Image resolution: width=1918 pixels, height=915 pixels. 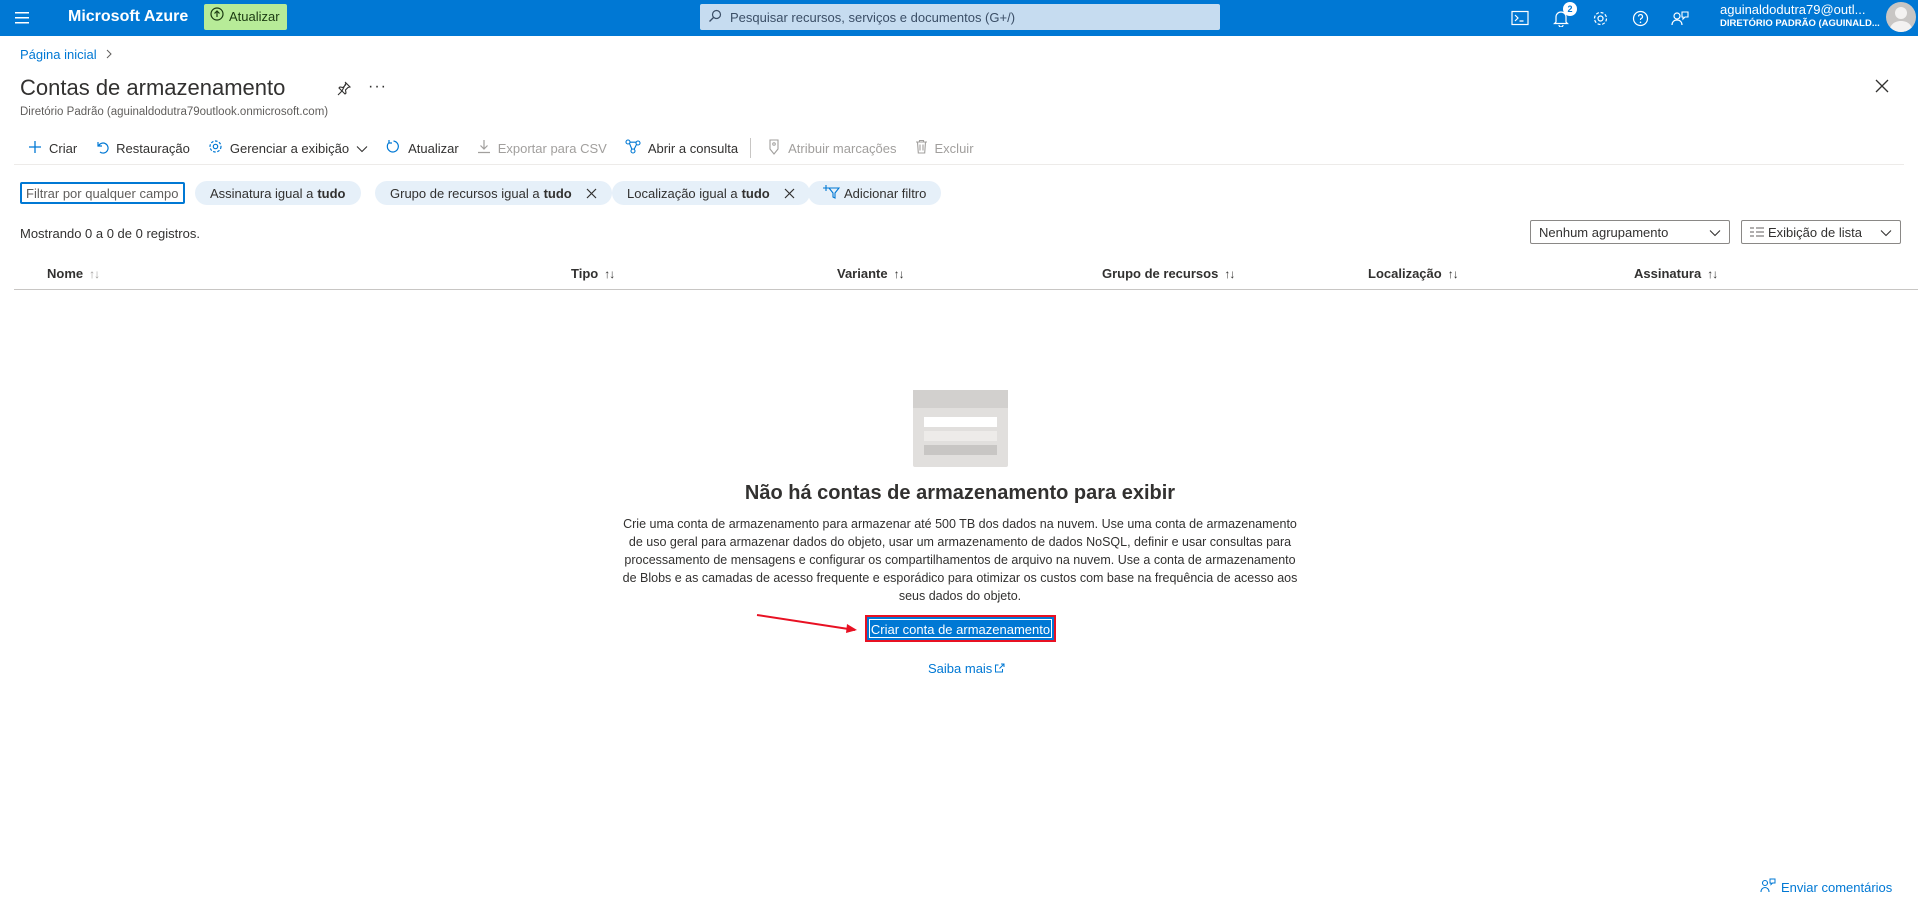 I want to click on resource-group-filter-prefix: Grupo de recursos igual a, so click(x=465, y=193).